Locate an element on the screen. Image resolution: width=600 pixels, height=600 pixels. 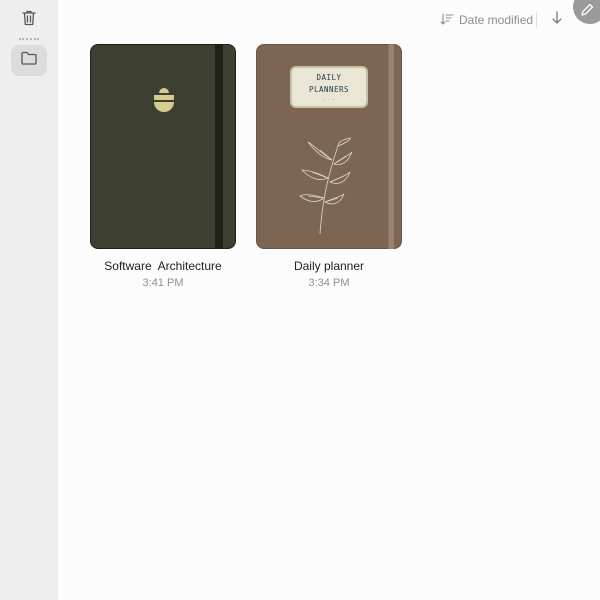
sort-direction-button is located at coordinates (557, 20).